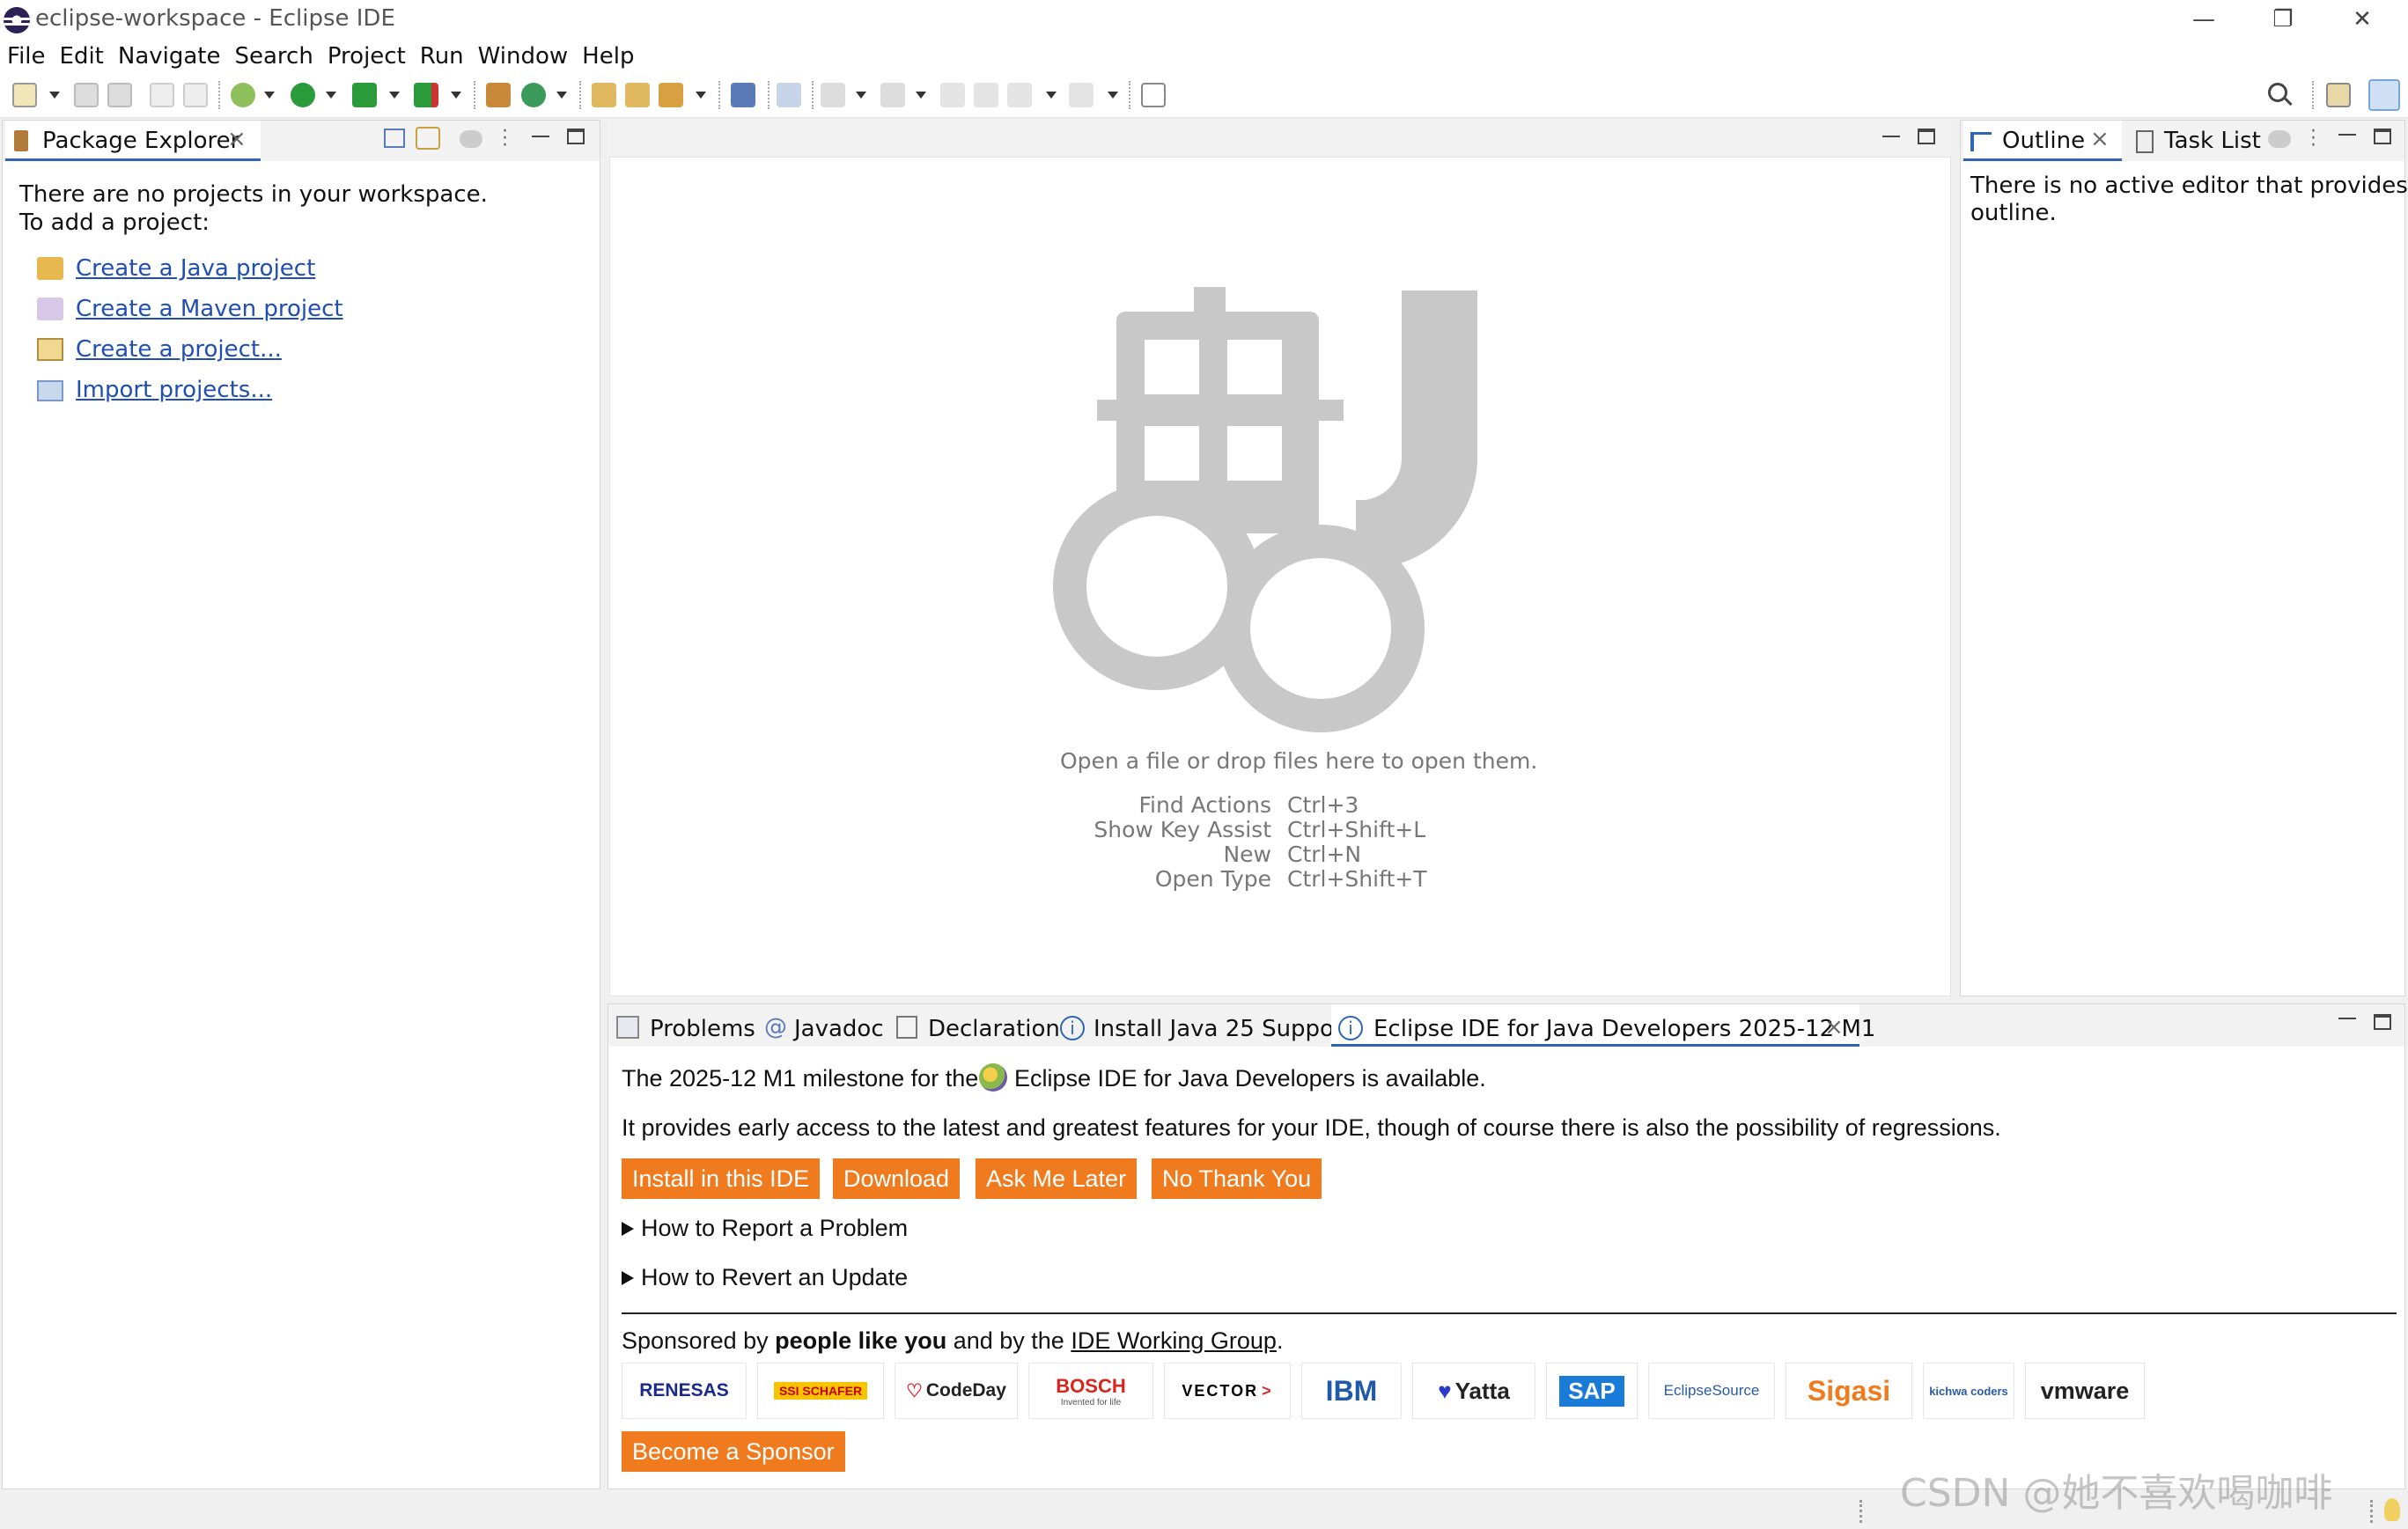 The width and height of the screenshot is (2408, 1529). I want to click on back-icon, so click(986, 95).